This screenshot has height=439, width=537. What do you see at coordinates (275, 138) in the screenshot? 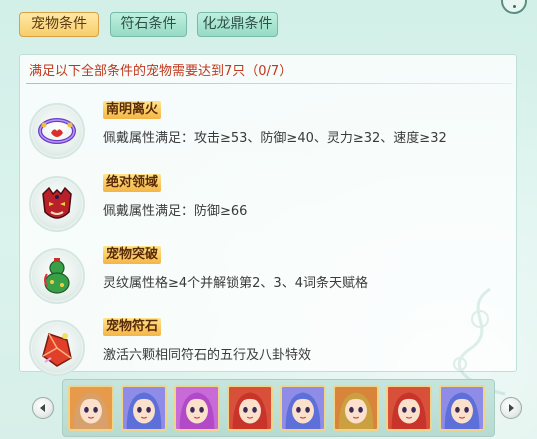
I see `condition-description: 佩戴属性满足：攻击≥53、防御≥40、灵力≥32、速度≥32` at bounding box center [275, 138].